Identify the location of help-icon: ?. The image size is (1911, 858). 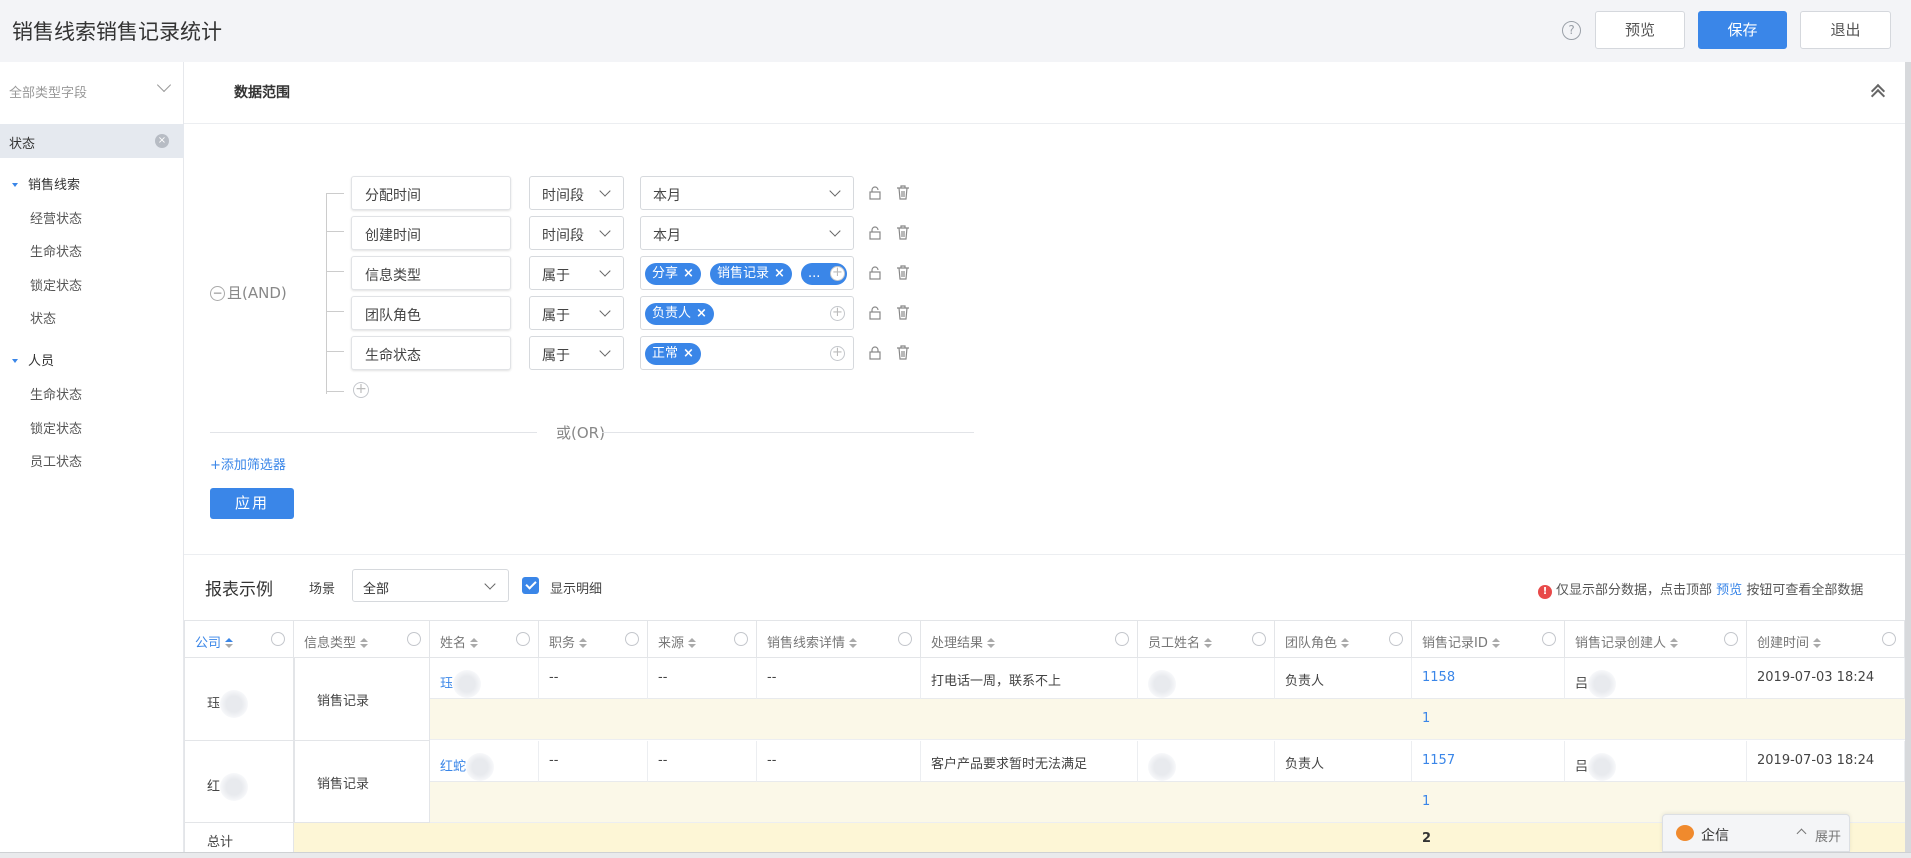
(1571, 30).